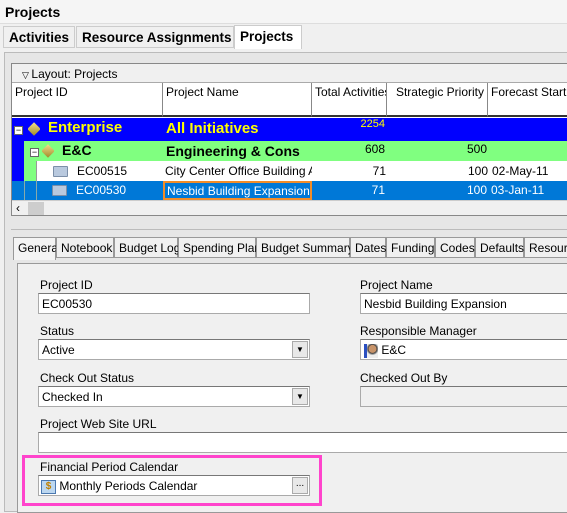 The height and width of the screenshot is (513, 567). What do you see at coordinates (74, 74) in the screenshot?
I see `layout-label: Layout: Projects` at bounding box center [74, 74].